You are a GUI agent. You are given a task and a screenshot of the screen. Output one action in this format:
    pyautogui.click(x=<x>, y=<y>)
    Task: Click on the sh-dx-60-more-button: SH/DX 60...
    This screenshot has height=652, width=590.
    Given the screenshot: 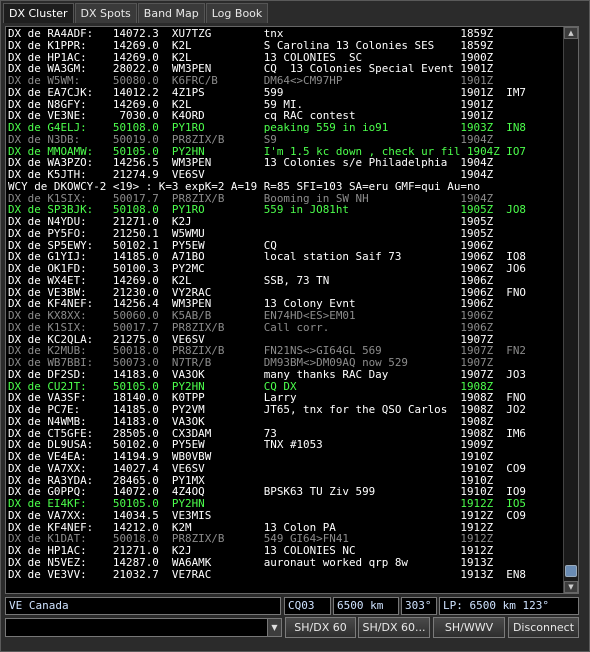 What is the action you would take?
    pyautogui.click(x=394, y=627)
    